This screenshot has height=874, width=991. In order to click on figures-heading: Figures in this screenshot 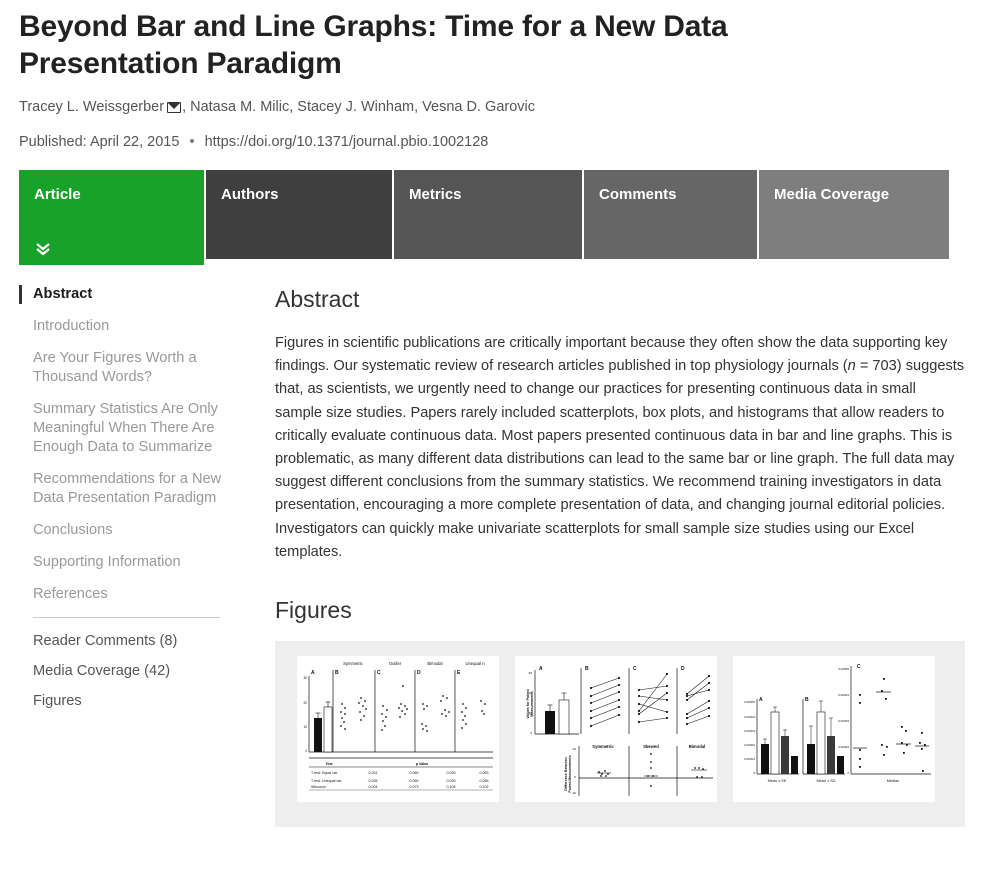, I will do `click(313, 610)`.